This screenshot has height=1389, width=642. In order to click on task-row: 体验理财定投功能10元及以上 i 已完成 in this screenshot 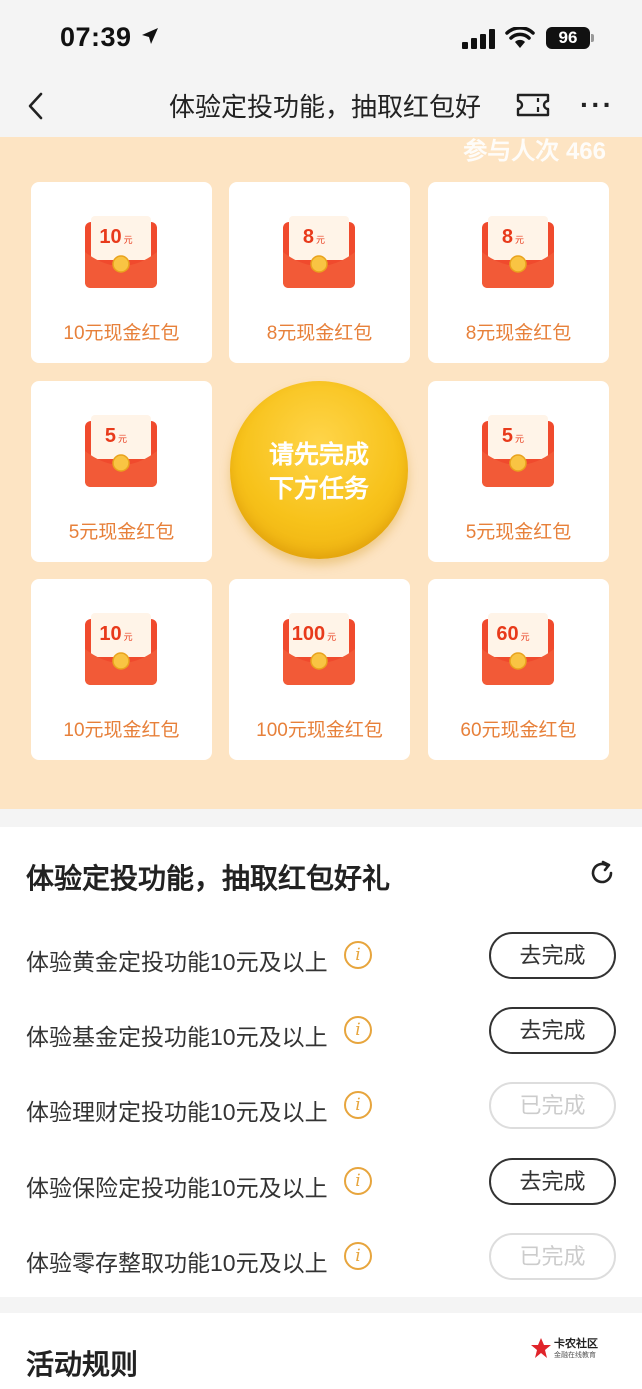, I will do `click(321, 1110)`.